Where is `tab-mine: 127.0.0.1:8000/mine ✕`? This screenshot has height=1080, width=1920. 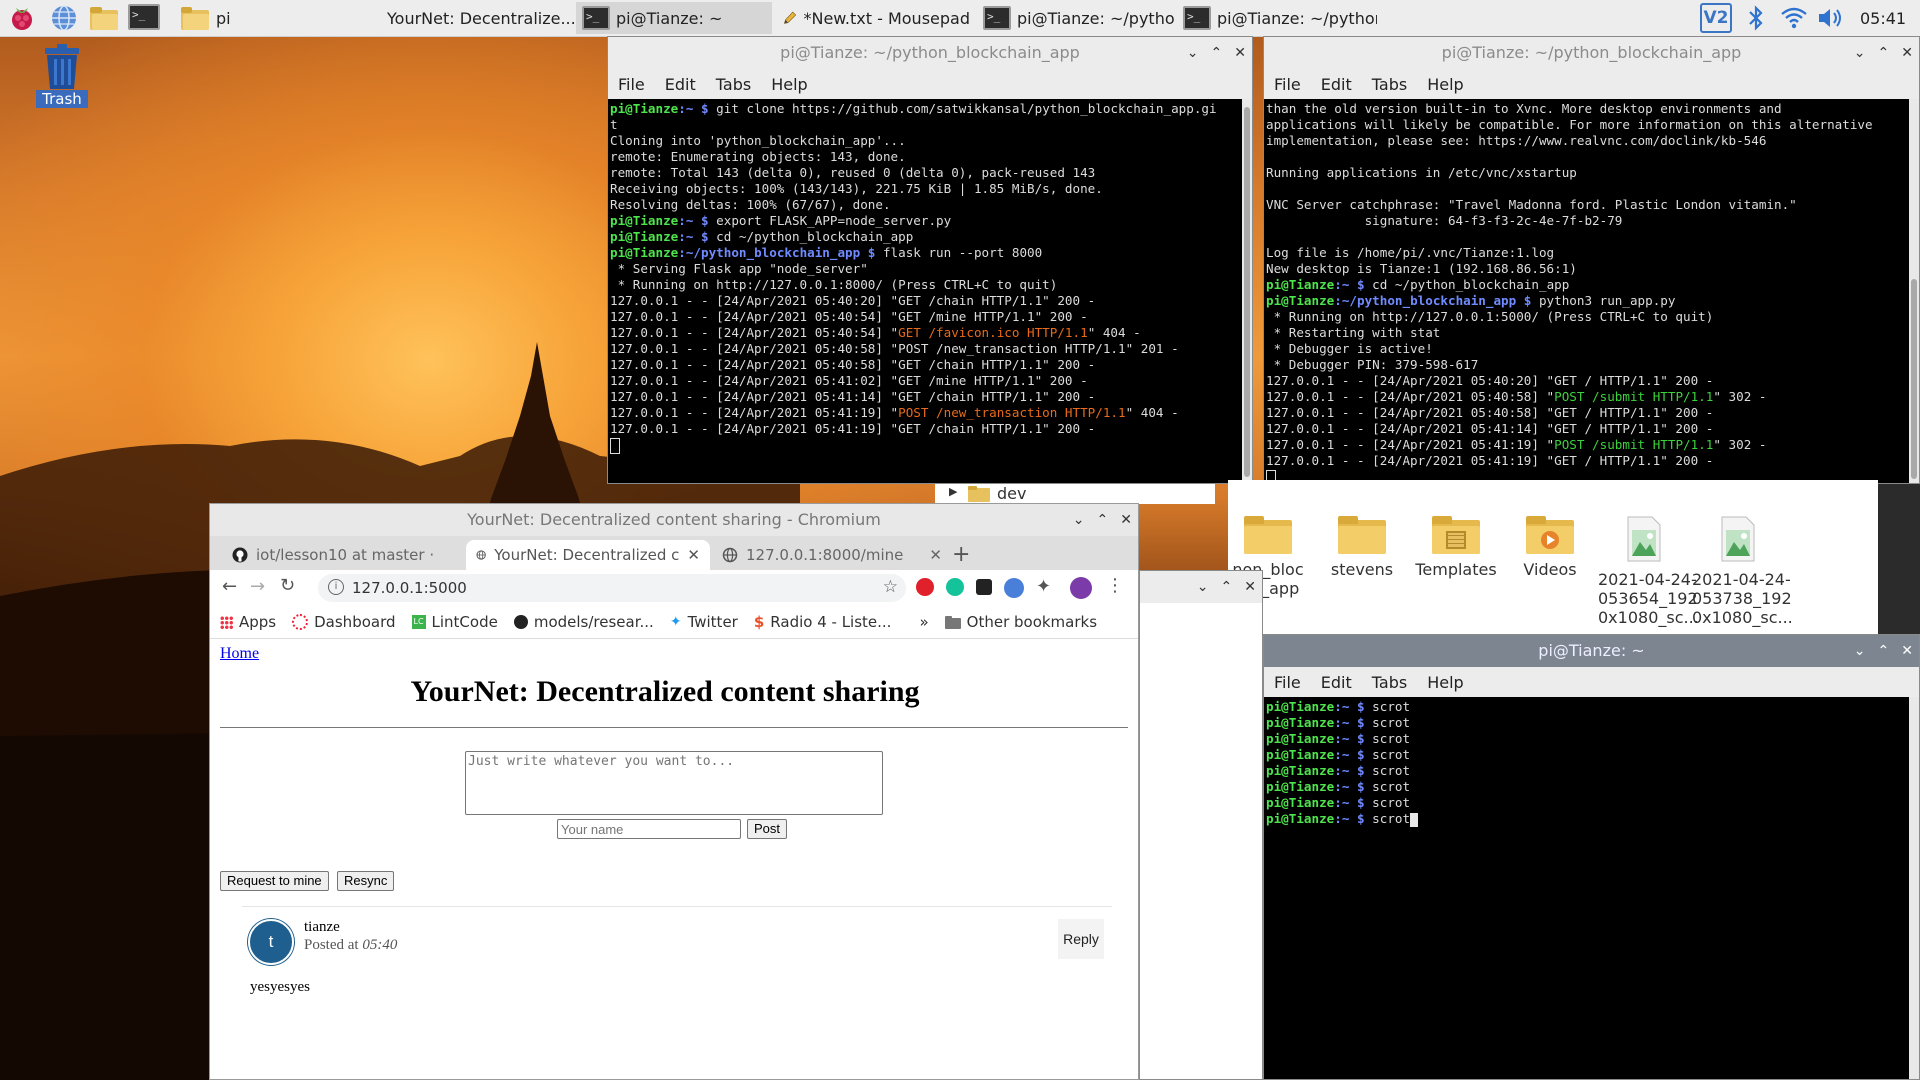
tab-mine: 127.0.0.1:8000/mine ✕ is located at coordinates (832, 555).